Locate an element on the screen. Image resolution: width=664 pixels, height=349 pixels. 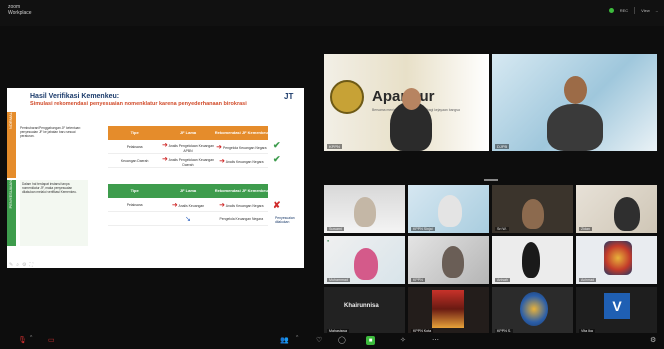
video-tile: V Vita Ika is located at coordinates (616, 311).